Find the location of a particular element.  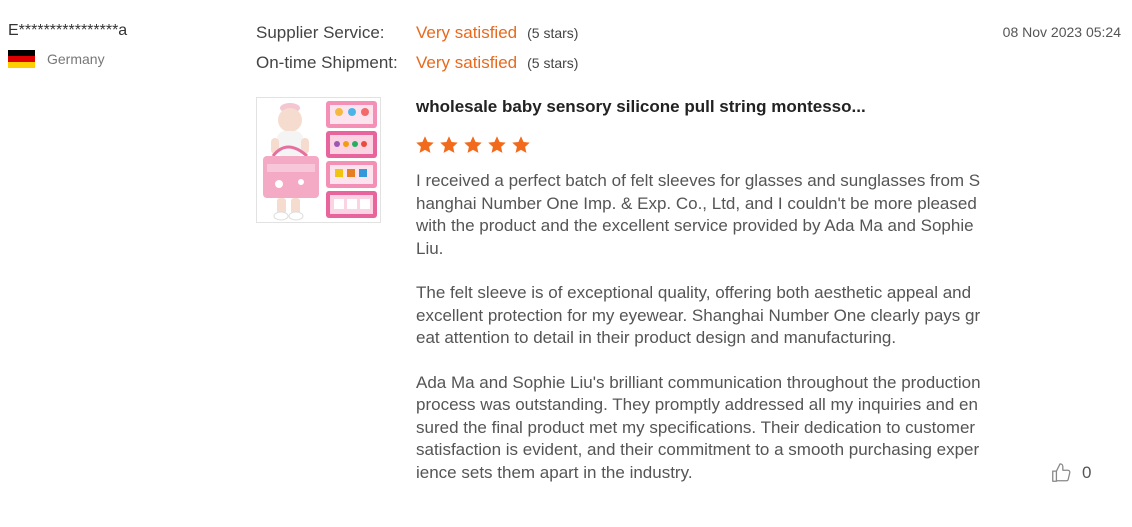

reviewer-info: E****************a Germany is located at coordinates (123, 45).